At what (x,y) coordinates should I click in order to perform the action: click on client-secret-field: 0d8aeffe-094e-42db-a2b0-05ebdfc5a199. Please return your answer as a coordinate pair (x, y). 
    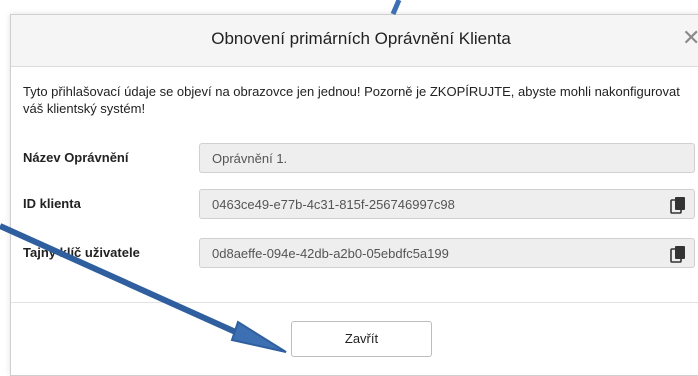
    Looking at the image, I should click on (447, 253).